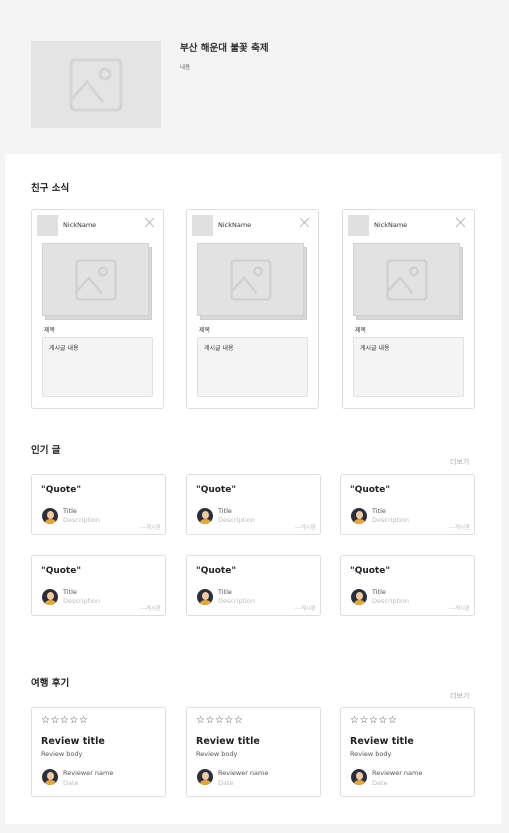 This screenshot has width=509, height=833. Describe the element at coordinates (224, 48) in the screenshot. I see `hero-title: 부산 해운대 불꽃 축제` at that location.